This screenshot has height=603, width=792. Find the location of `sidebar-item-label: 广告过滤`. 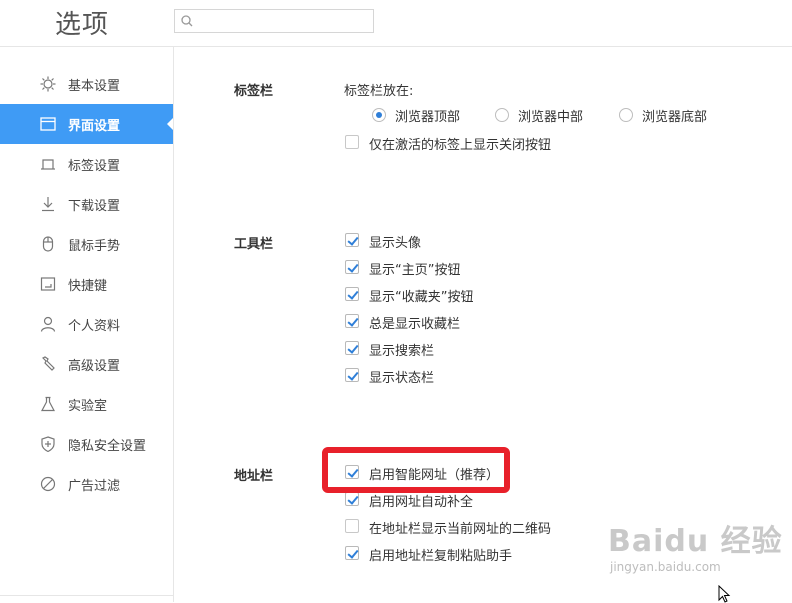

sidebar-item-label: 广告过滤 is located at coordinates (94, 486).